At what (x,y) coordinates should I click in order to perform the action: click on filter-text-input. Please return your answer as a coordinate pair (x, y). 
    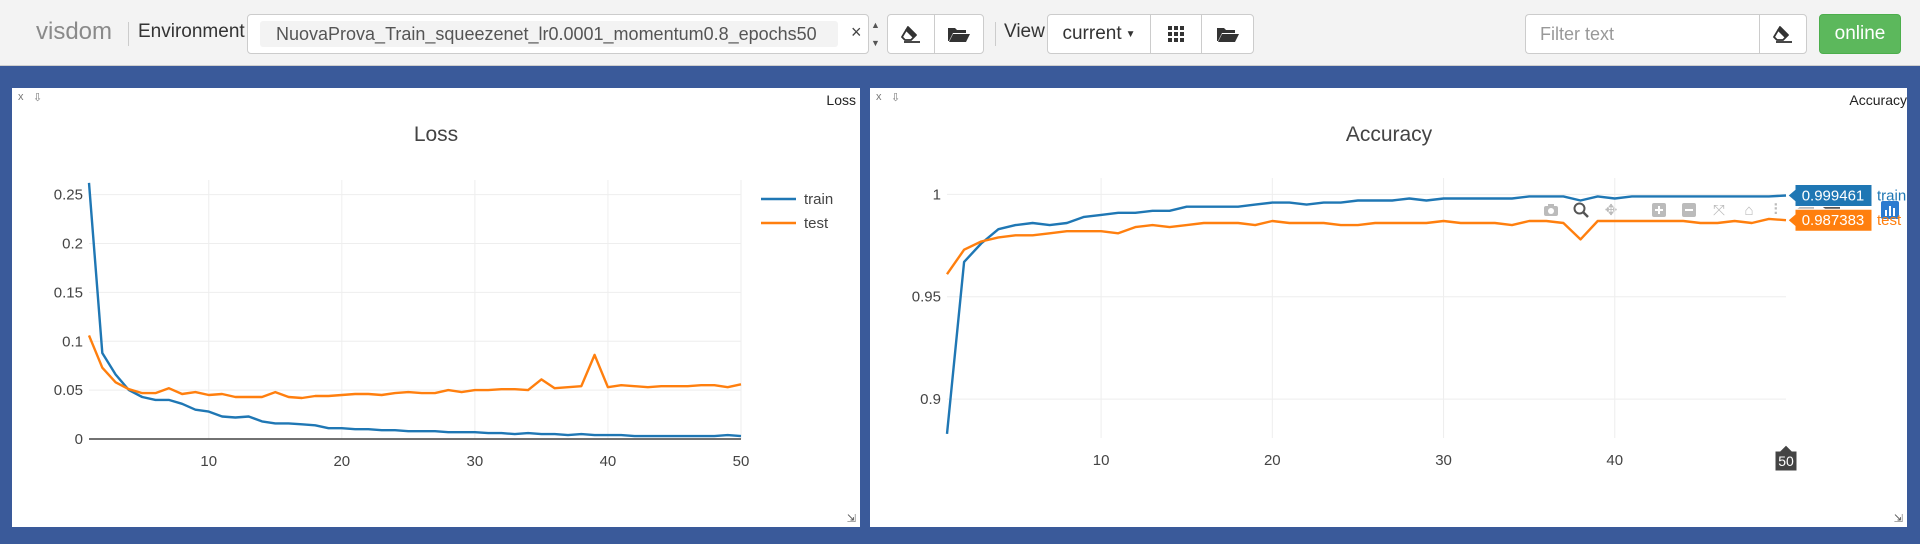
    Looking at the image, I should click on (1642, 34).